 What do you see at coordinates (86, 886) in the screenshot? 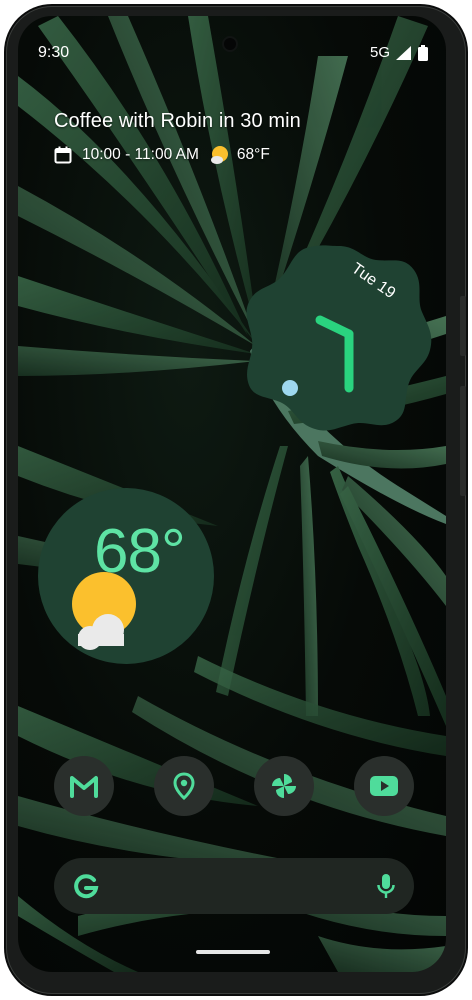
I see `google-g-icon` at bounding box center [86, 886].